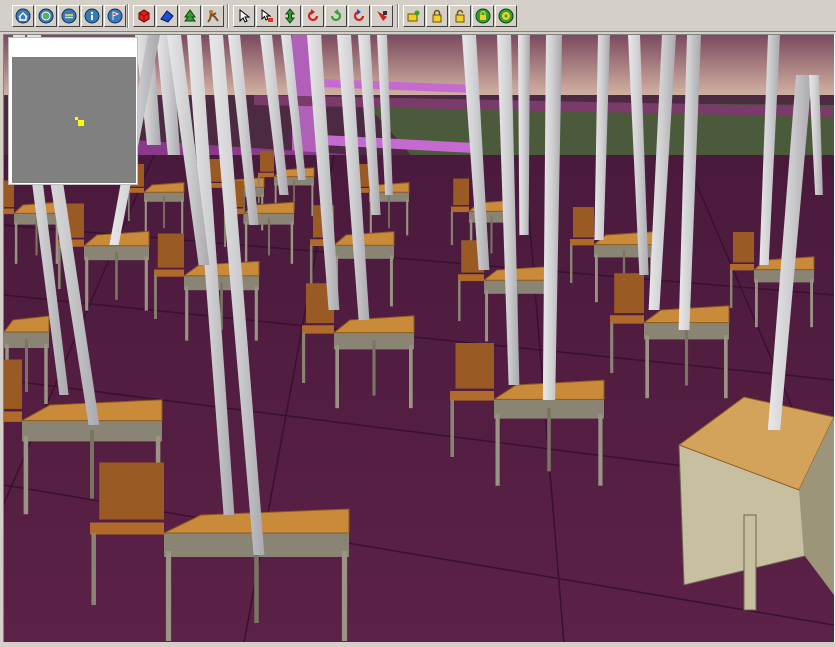  I want to click on lock-button, so click(437, 16).